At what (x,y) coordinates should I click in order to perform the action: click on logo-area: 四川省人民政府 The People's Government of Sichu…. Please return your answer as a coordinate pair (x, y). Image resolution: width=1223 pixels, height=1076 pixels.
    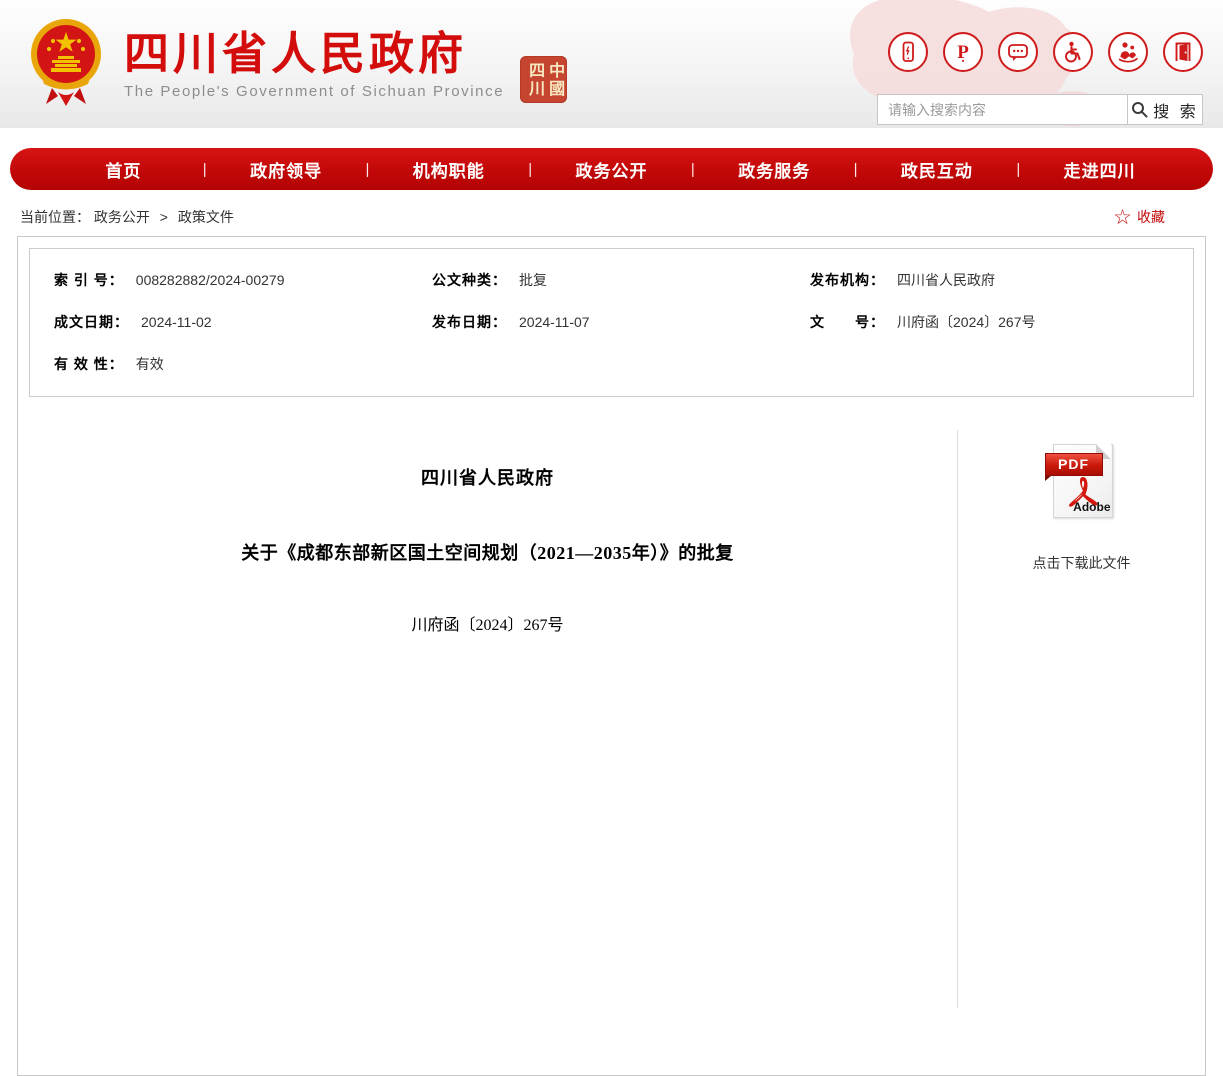
    Looking at the image, I should click on (298, 62).